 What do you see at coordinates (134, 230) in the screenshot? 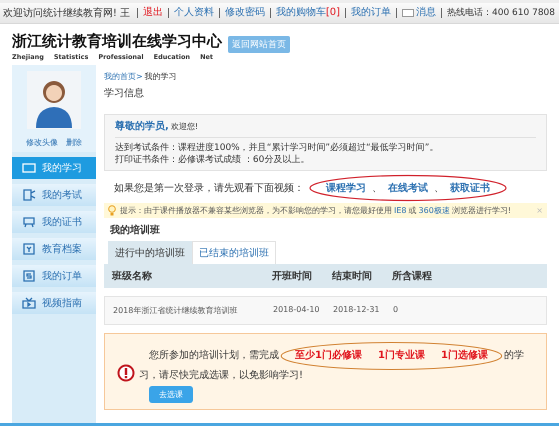
I see `section-title: 我的培训班` at bounding box center [134, 230].